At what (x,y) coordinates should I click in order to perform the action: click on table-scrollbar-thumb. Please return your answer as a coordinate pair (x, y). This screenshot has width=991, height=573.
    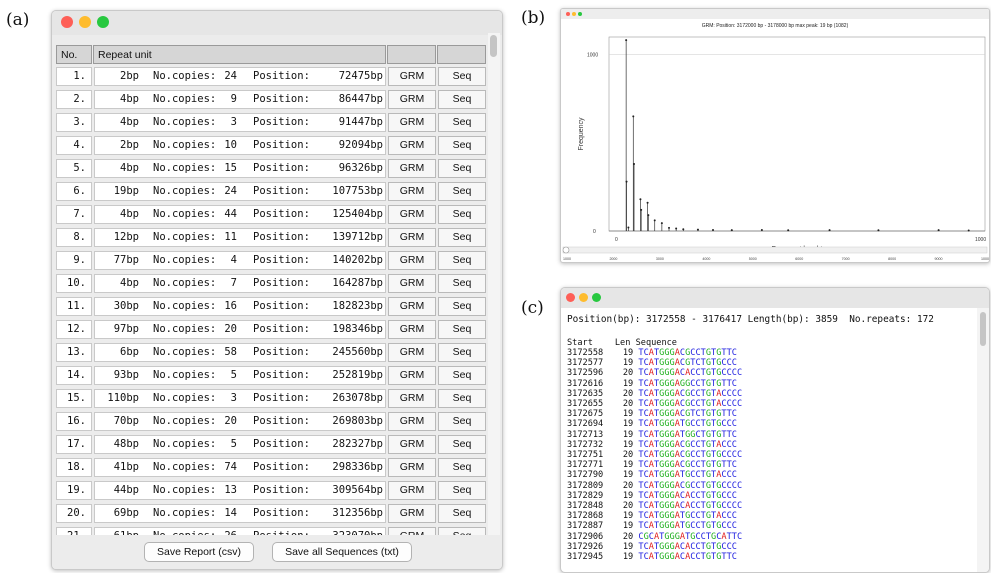
    Looking at the image, I should click on (493, 46).